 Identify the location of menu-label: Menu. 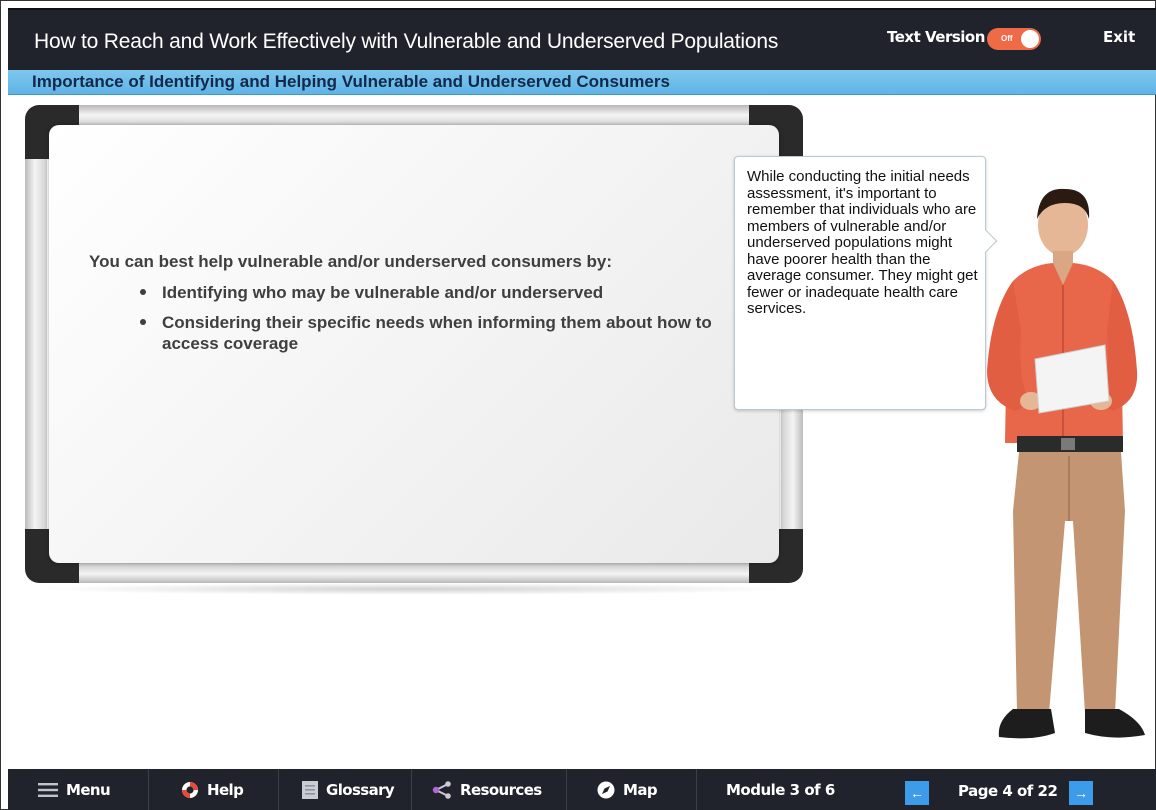
(88, 790).